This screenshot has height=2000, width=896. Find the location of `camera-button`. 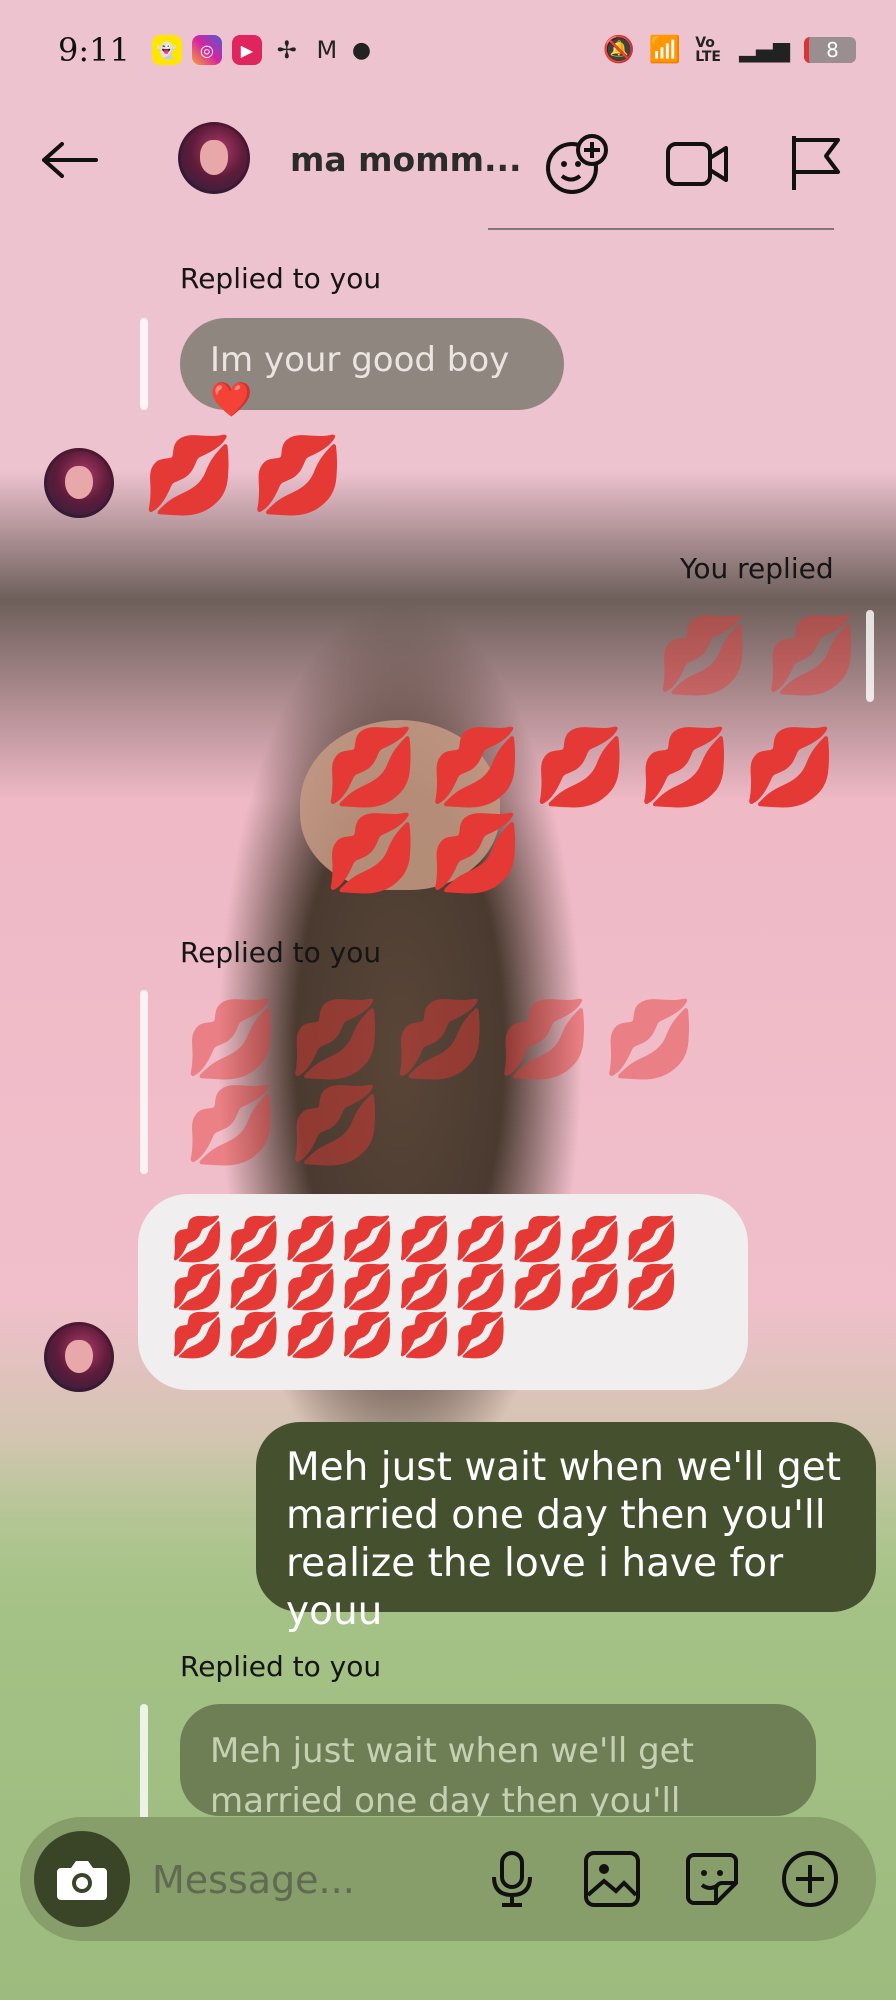

camera-button is located at coordinates (82, 1879).